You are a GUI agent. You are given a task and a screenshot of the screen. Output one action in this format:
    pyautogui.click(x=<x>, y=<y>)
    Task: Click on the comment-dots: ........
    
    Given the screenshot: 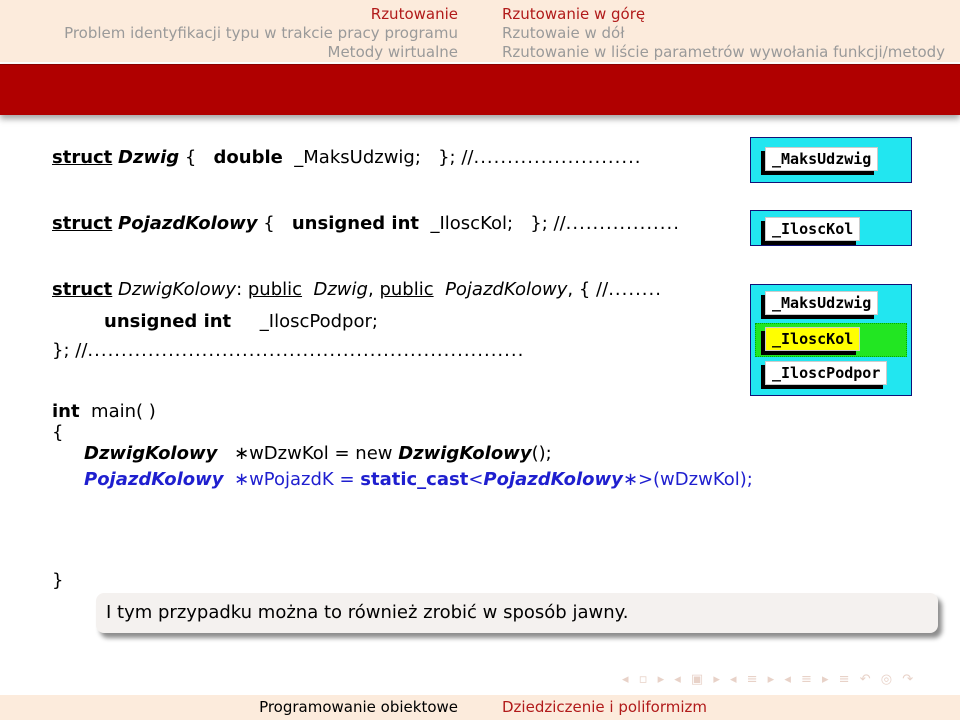 What is the action you would take?
    pyautogui.click(x=635, y=289)
    